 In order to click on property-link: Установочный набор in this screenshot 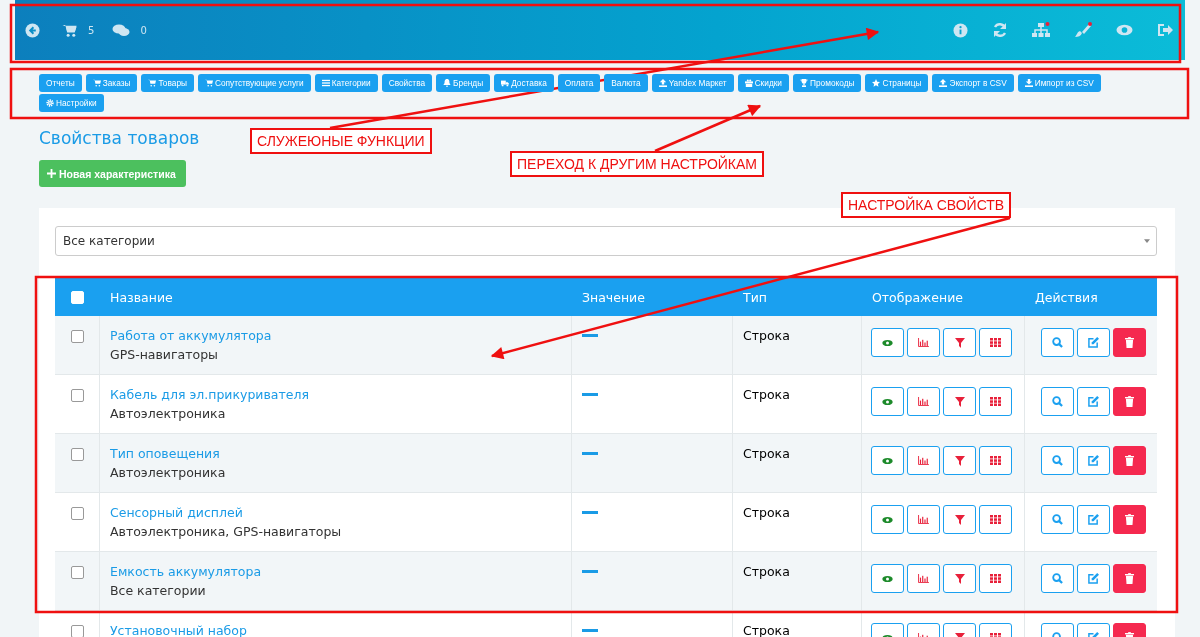, I will do `click(178, 630)`.